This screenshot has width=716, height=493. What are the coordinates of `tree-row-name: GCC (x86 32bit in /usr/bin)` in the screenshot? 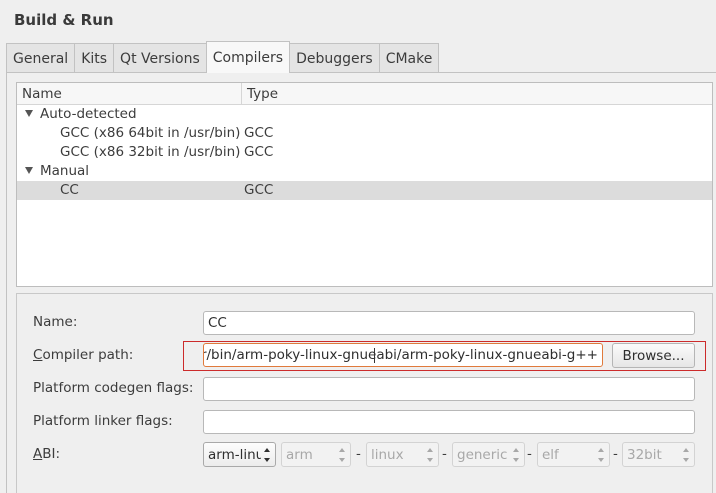 It's located at (150, 152).